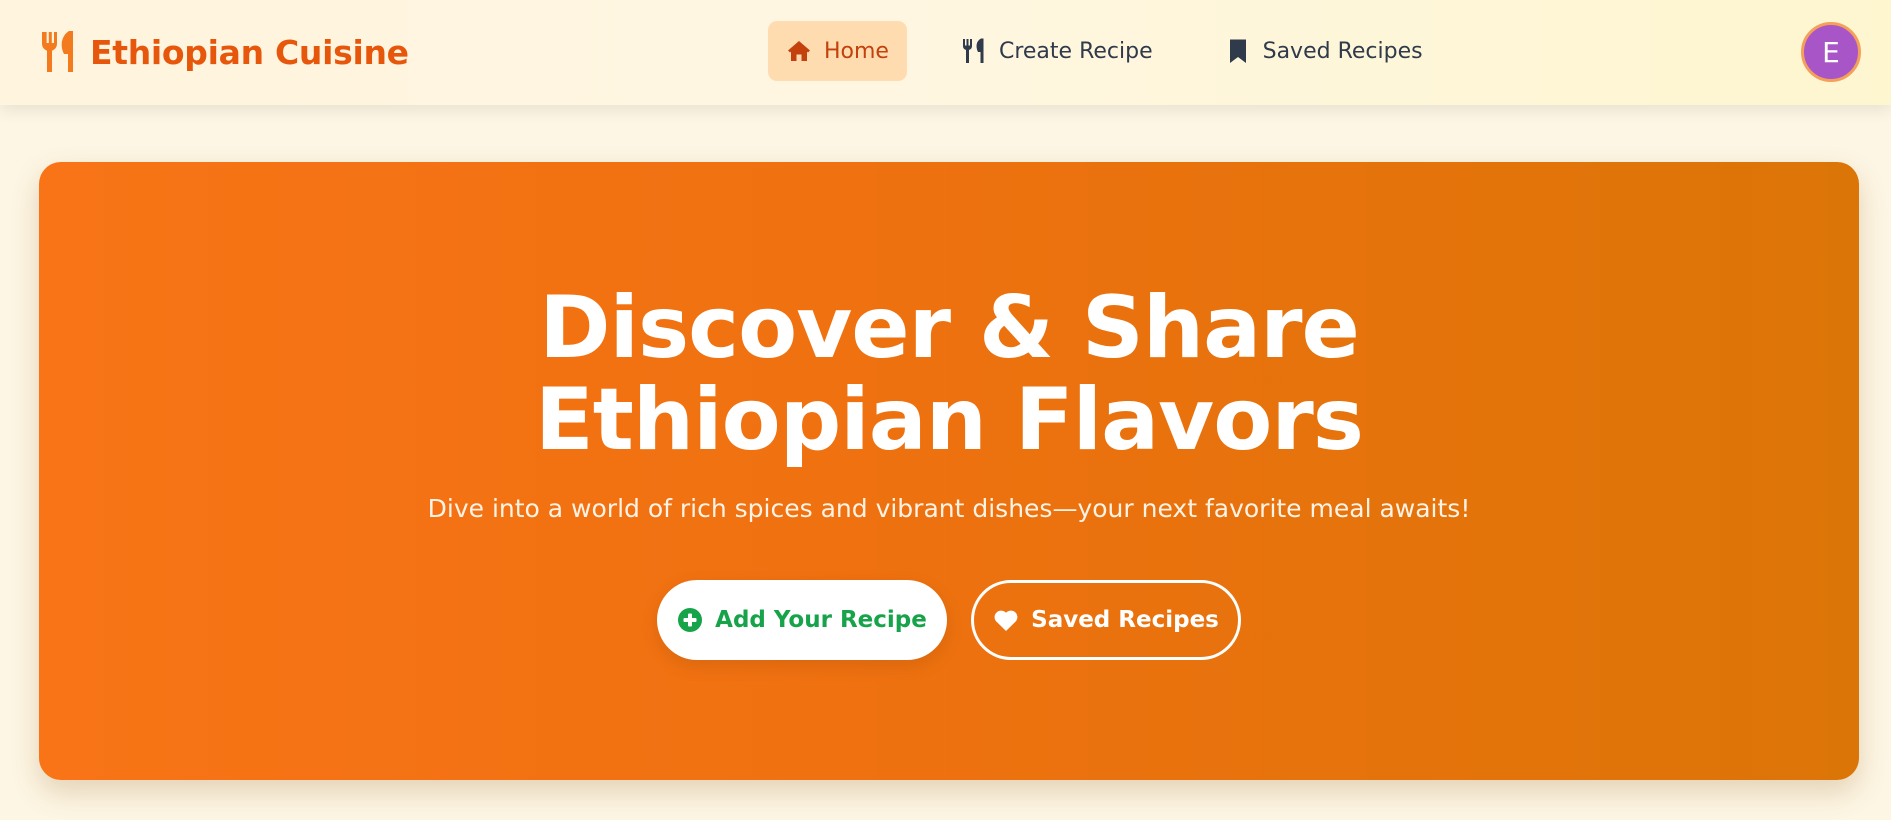 This screenshot has height=820, width=1891. I want to click on user-avatar: E, so click(1831, 52).